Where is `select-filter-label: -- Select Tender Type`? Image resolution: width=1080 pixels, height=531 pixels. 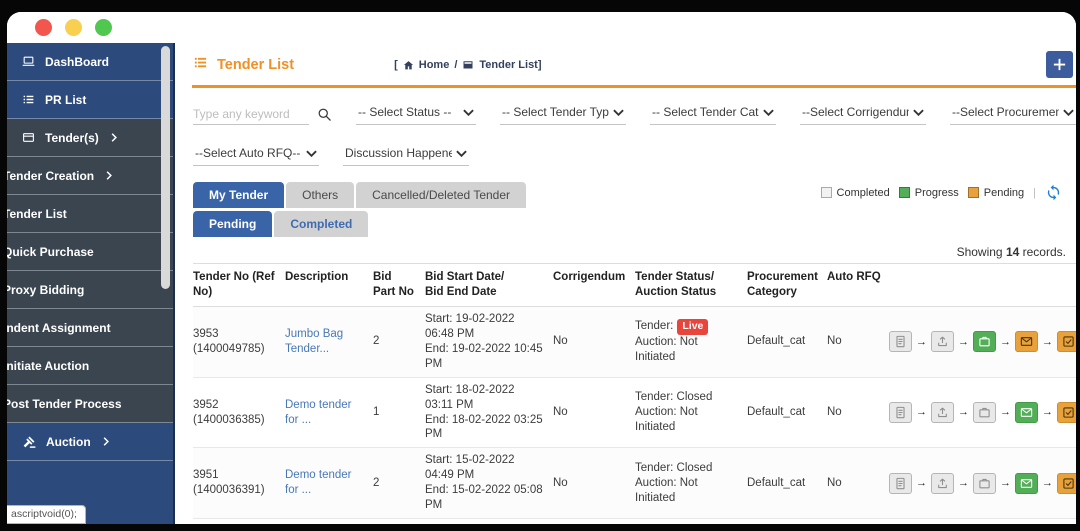
select-filter-label: -- Select Tender Type is located at coordinates (555, 112).